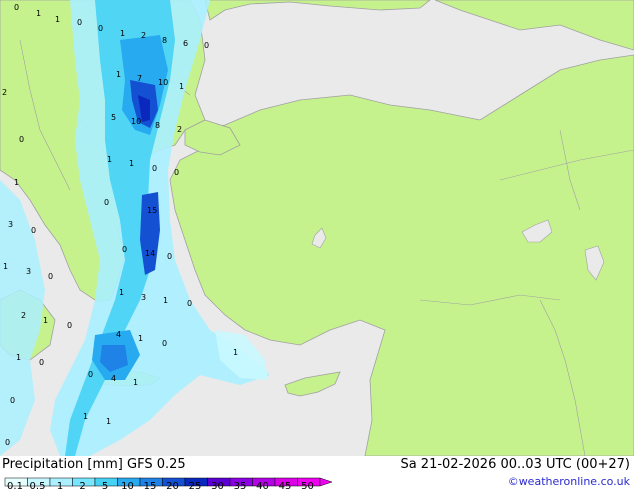  Describe the element at coordinates (150, 486) in the screenshot. I see `legend-tick-label: 15` at that location.